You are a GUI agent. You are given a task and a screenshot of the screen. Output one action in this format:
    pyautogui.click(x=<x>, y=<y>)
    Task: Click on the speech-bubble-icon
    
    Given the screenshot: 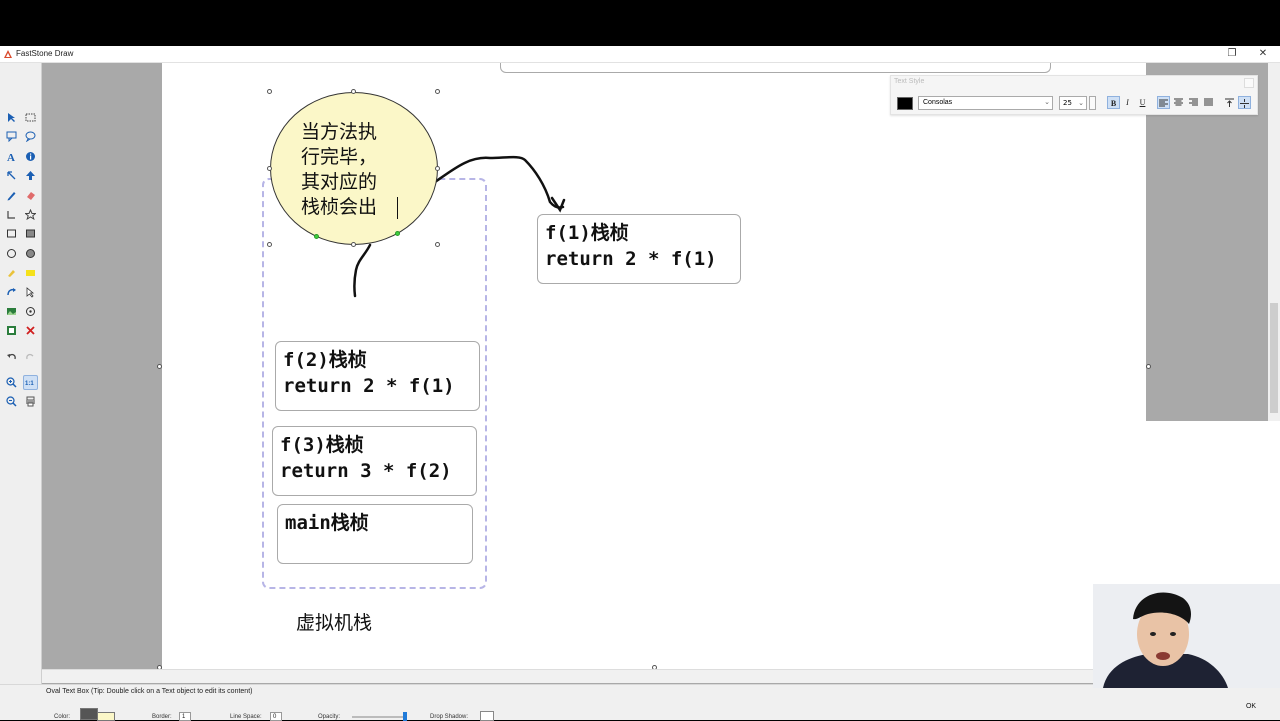 What is the action you would take?
    pyautogui.click(x=11, y=137)
    